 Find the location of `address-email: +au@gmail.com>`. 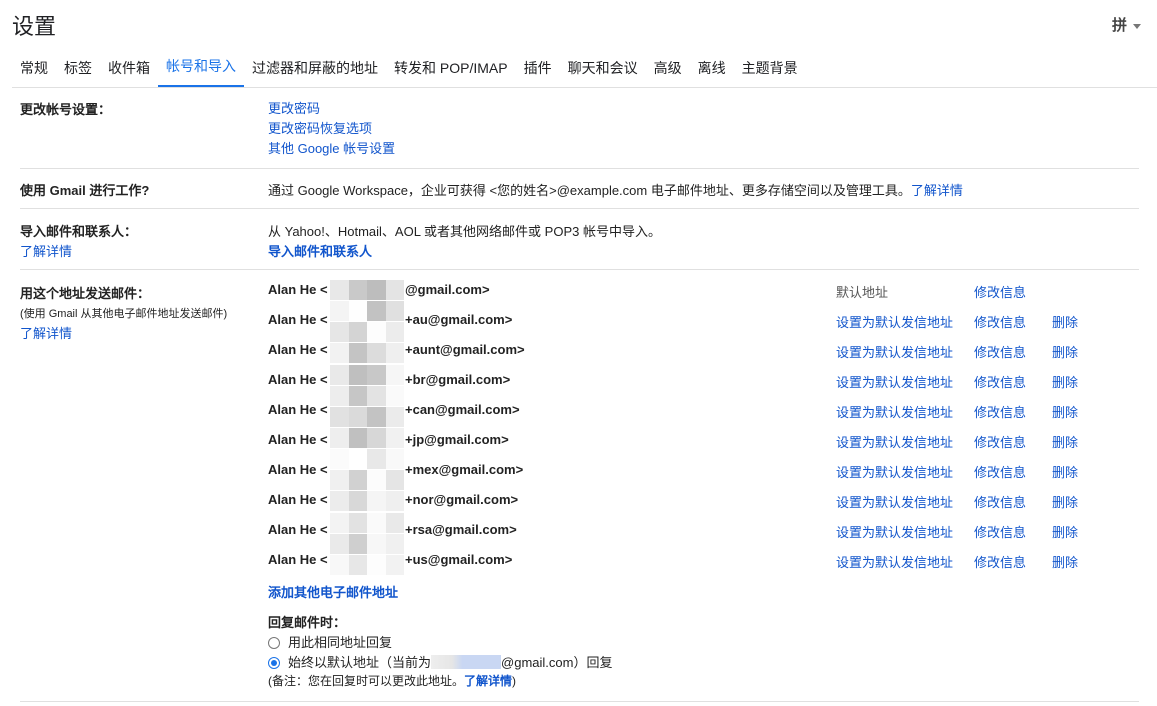

address-email: +au@gmail.com> is located at coordinates (459, 319).